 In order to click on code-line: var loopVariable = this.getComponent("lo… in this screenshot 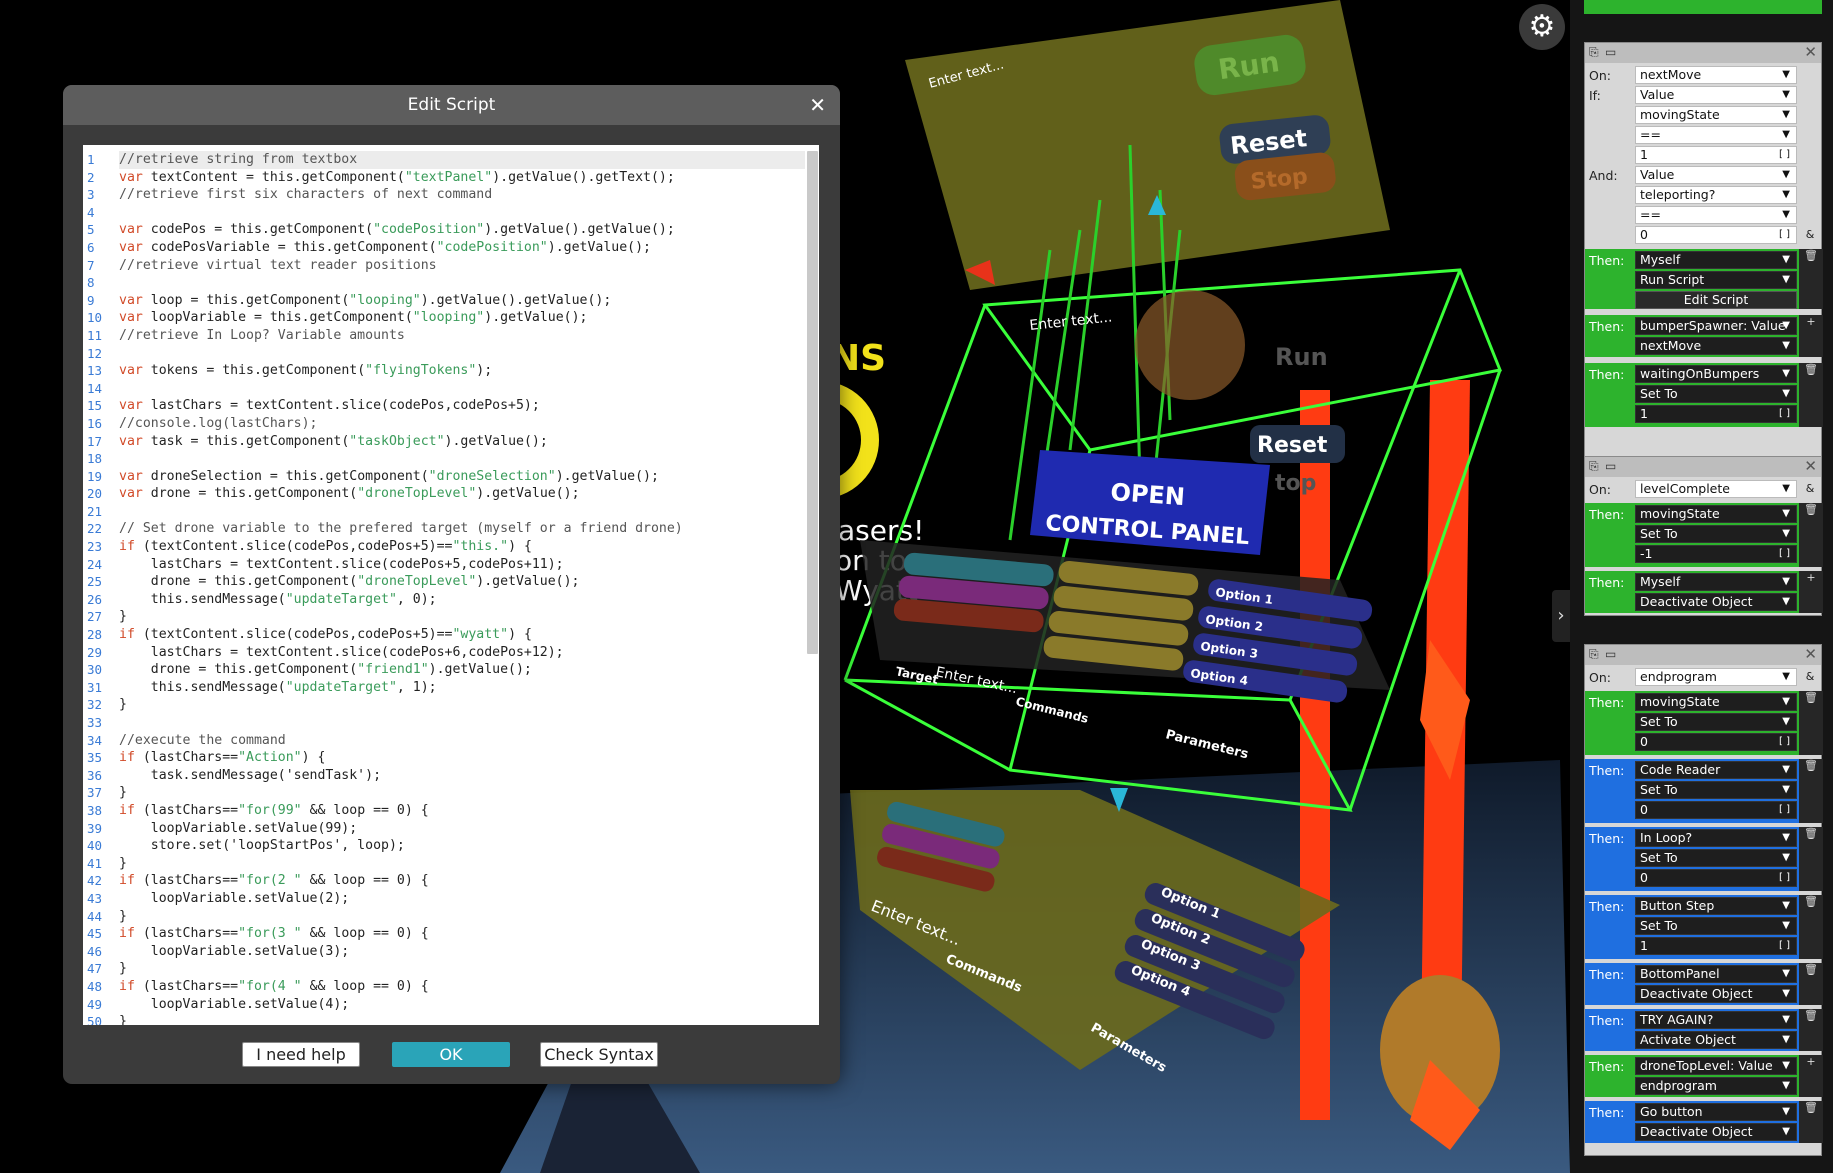, I will do `click(462, 318)`.